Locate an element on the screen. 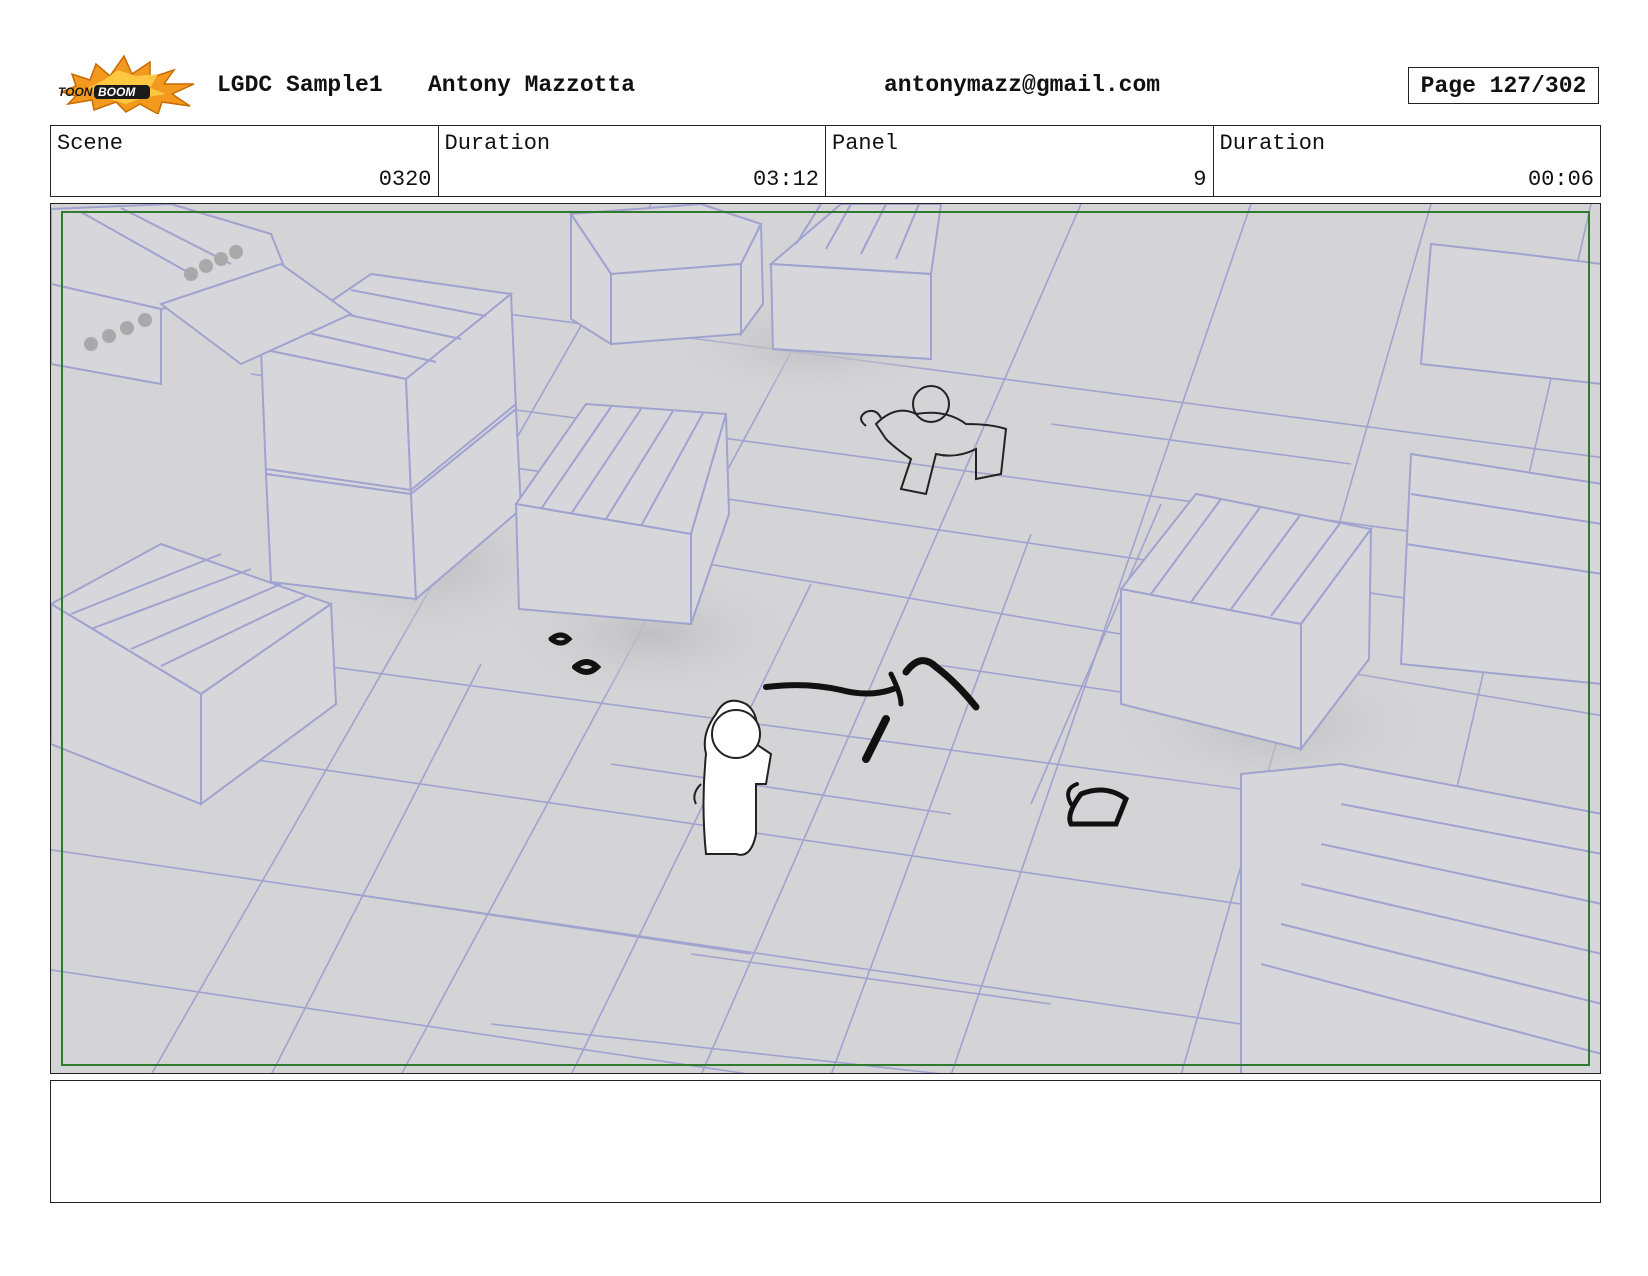 Image resolution: width=1648 pixels, height=1276 pixels. scene-label: Scene is located at coordinates (90, 143).